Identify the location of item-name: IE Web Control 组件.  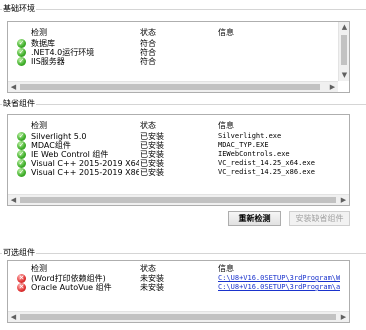
(70, 154).